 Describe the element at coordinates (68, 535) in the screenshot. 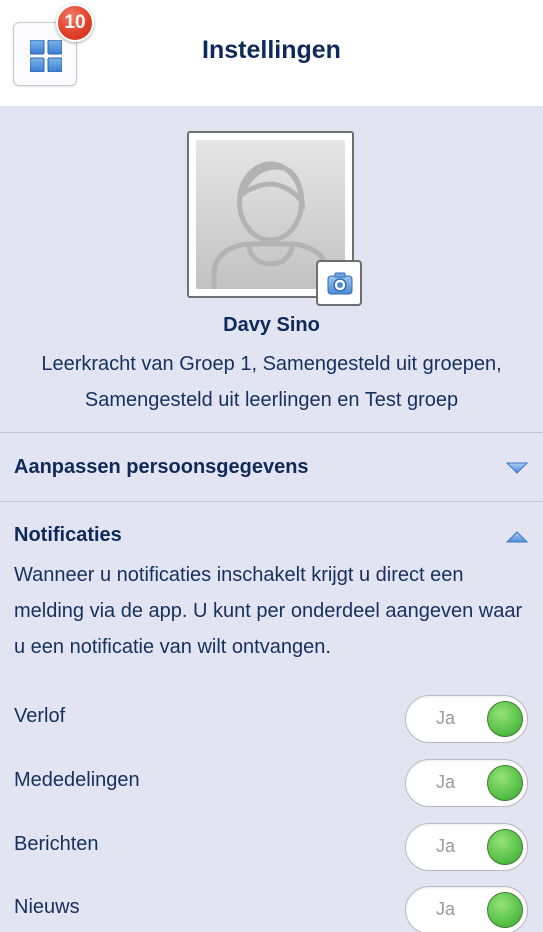

I see `notifications-title: Notificaties` at that location.